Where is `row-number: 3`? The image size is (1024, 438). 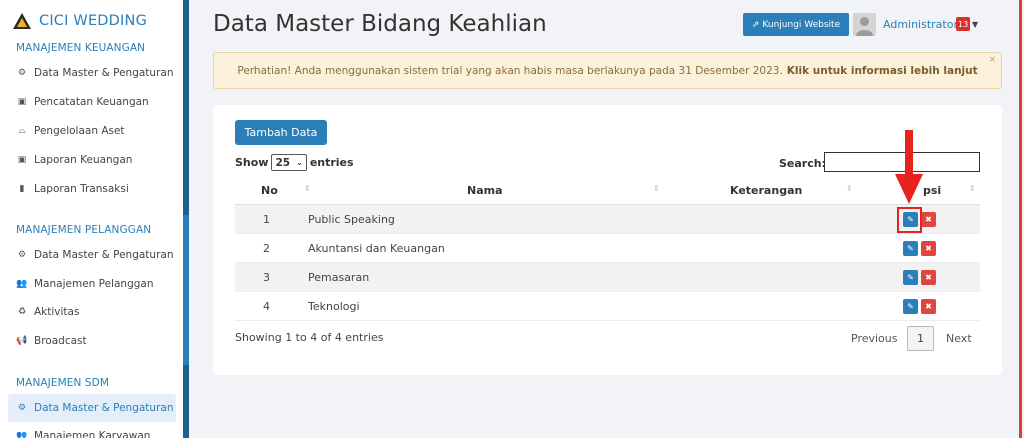
row-number: 3 is located at coordinates (266, 277).